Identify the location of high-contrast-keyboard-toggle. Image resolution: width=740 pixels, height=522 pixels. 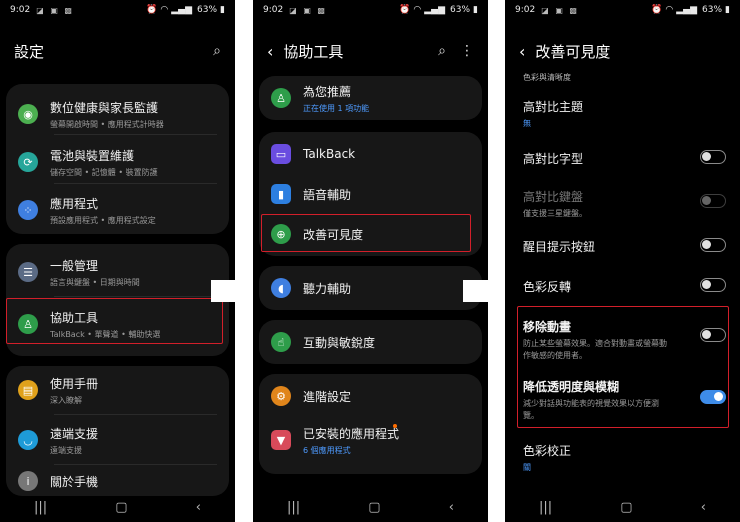
(713, 201).